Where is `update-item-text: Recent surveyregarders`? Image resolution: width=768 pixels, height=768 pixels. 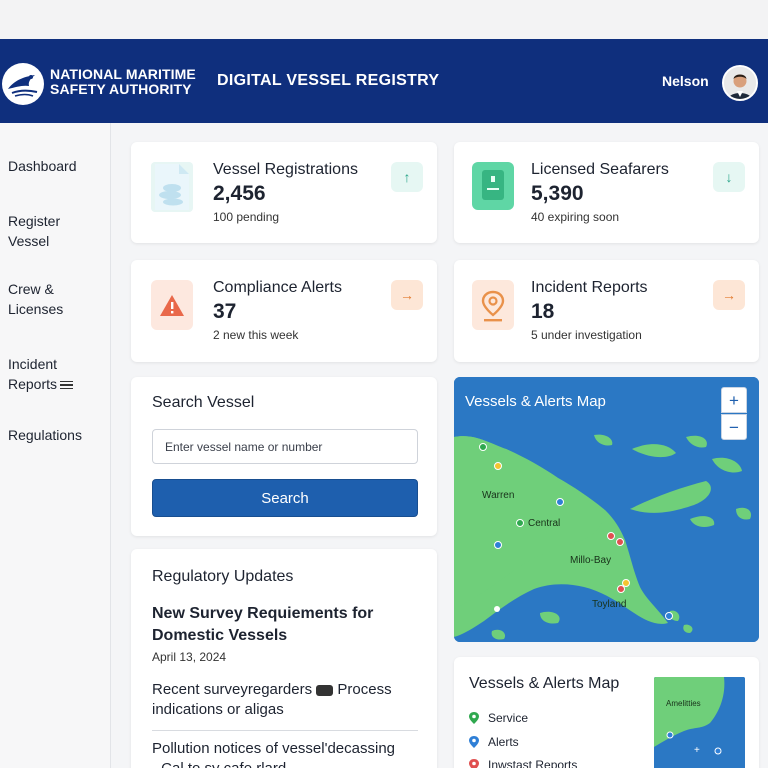
update-item-text: Recent surveyregarders is located at coordinates (232, 689).